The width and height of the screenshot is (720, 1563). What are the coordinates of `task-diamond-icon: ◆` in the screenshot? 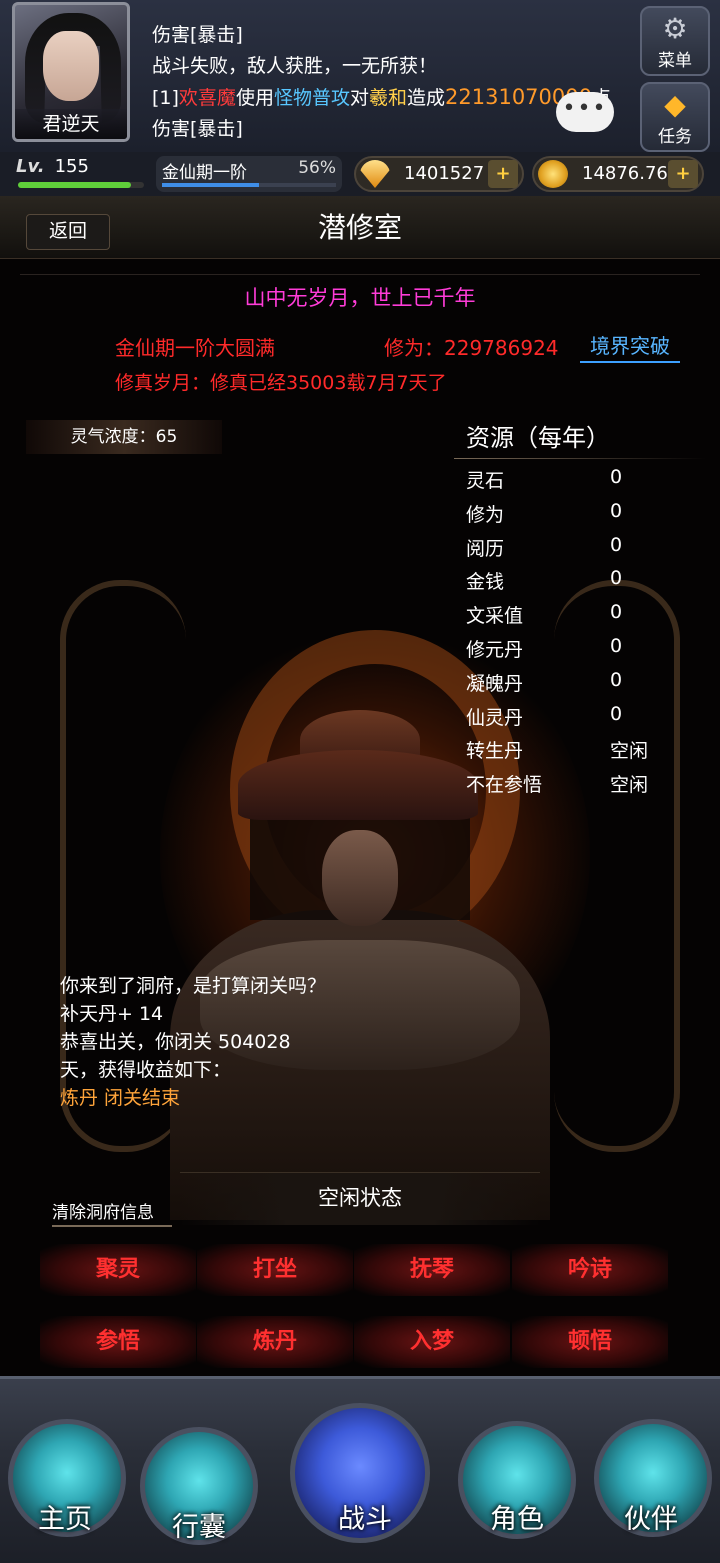 It's located at (675, 104).